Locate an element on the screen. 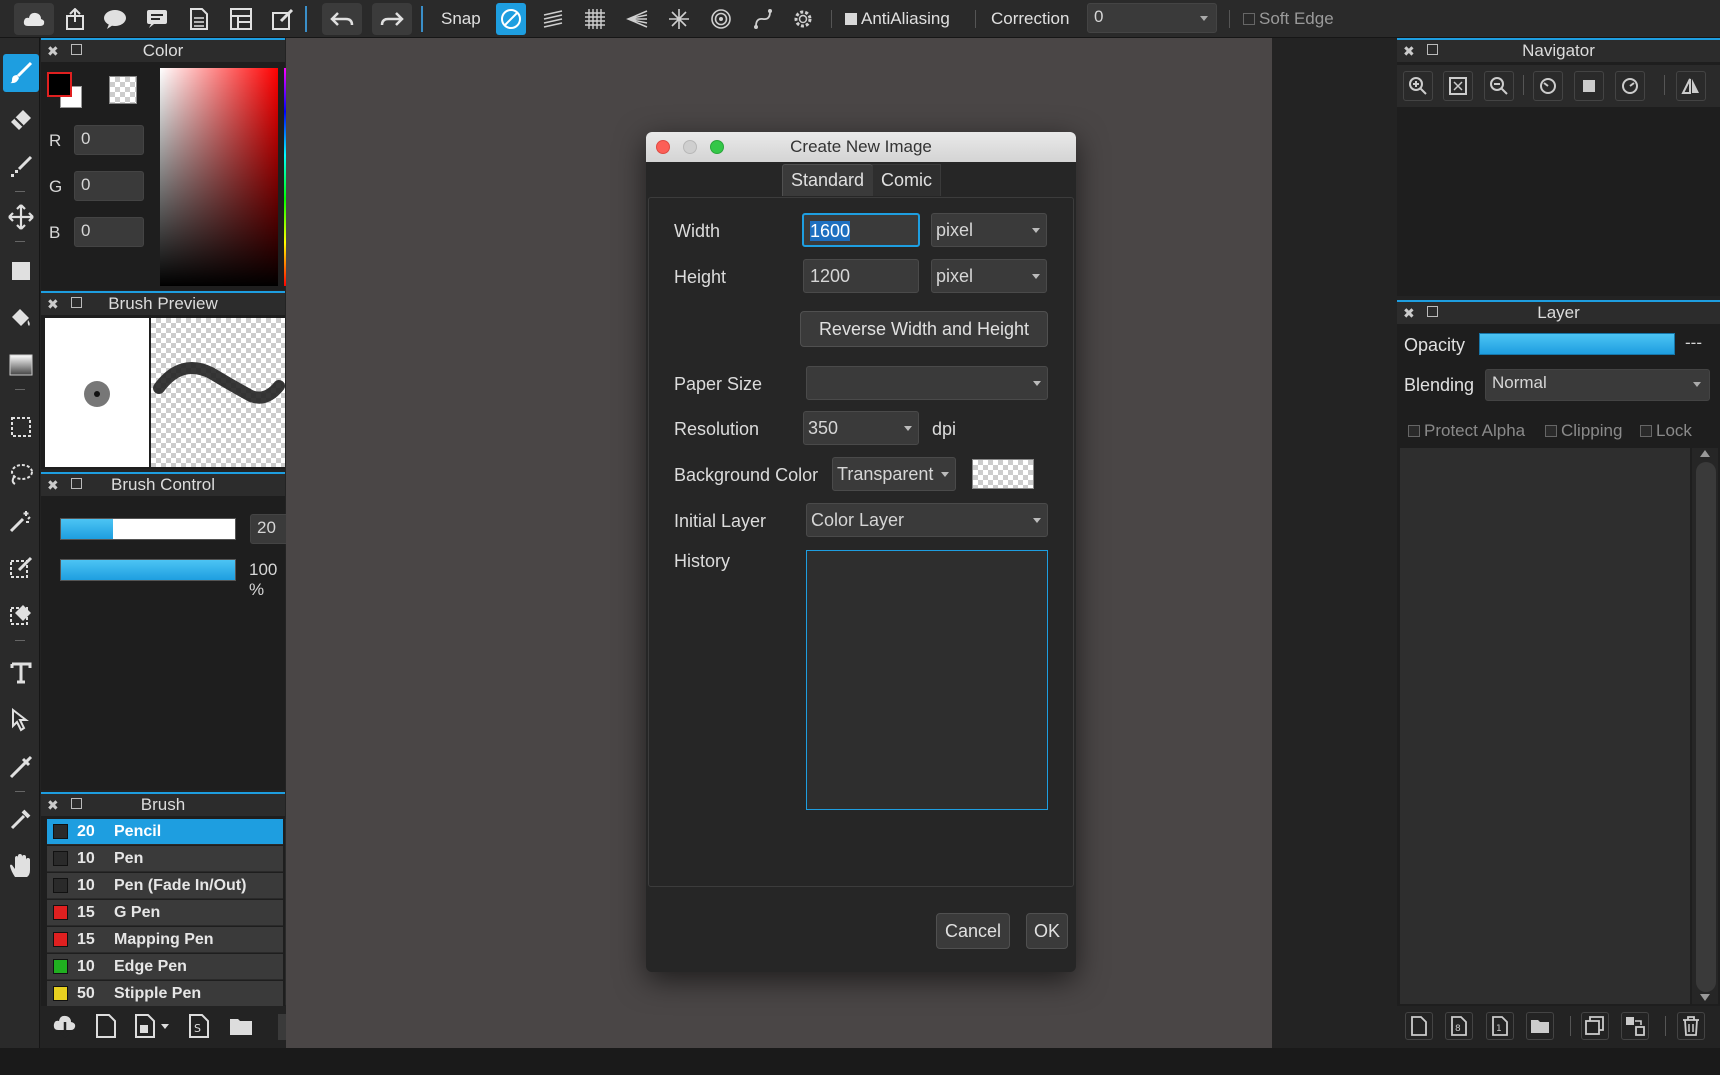 The width and height of the screenshot is (1720, 1075). b-input: 0 is located at coordinates (109, 232).